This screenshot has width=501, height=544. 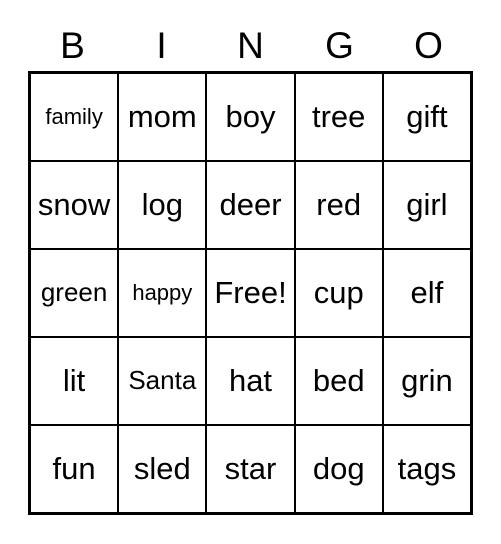 I want to click on bingo-cell: girl, so click(x=427, y=205).